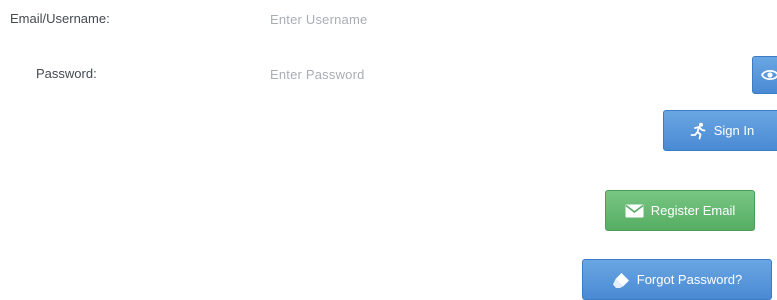  Describe the element at coordinates (698, 131) in the screenshot. I see `running-person-icon` at that location.